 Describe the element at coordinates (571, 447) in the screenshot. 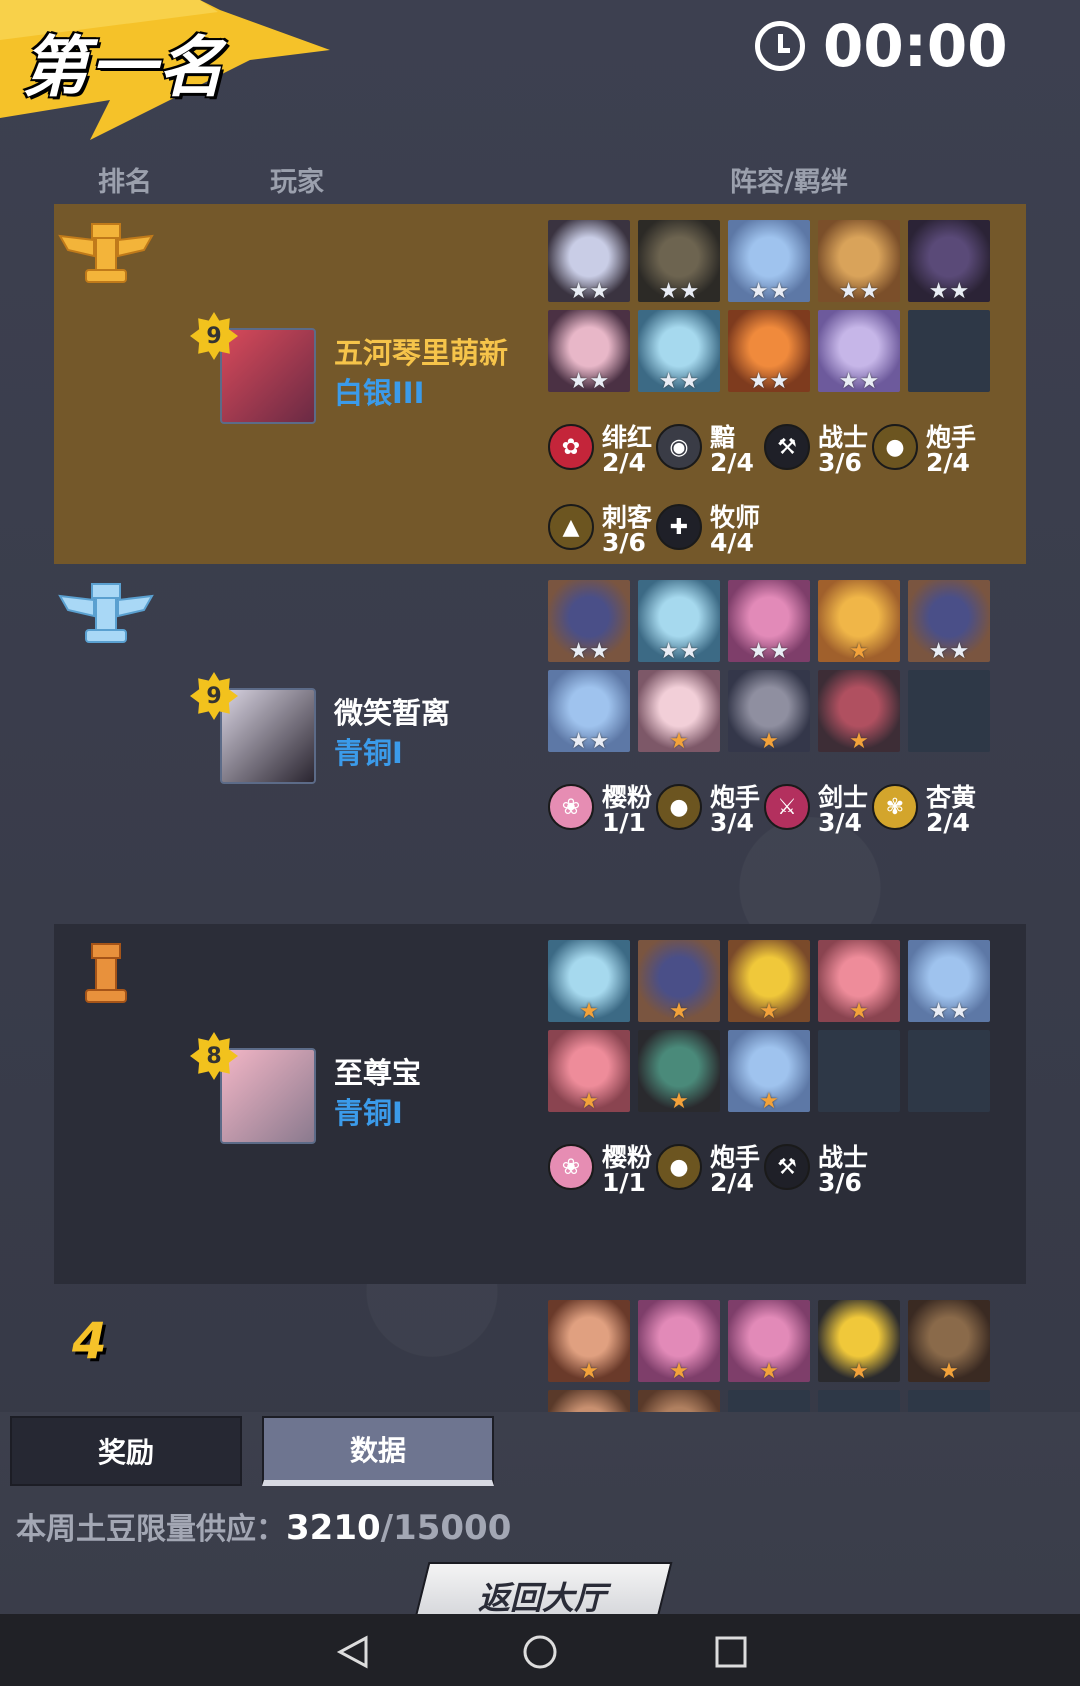

I see `rose-icon: ✿` at that location.